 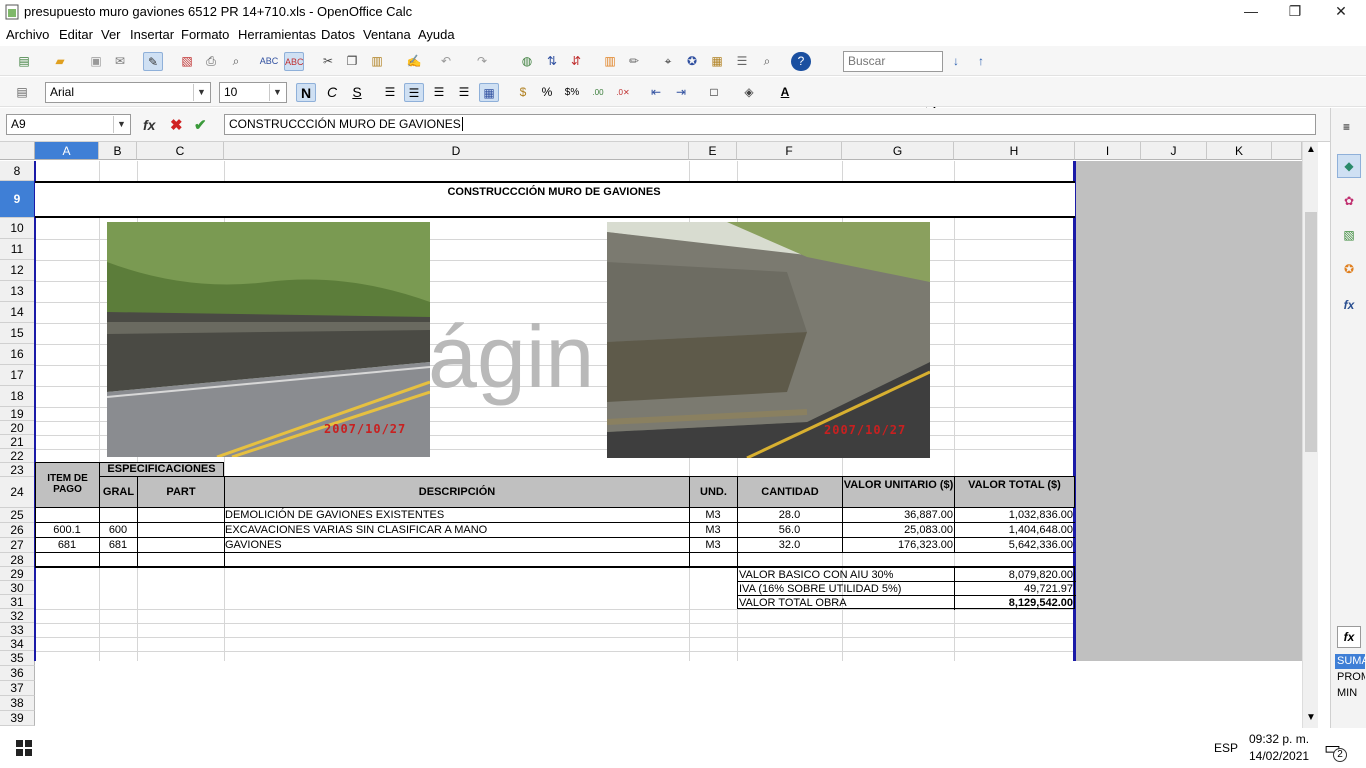 What do you see at coordinates (610, 61) in the screenshot?
I see `chart-icon: ▥` at bounding box center [610, 61].